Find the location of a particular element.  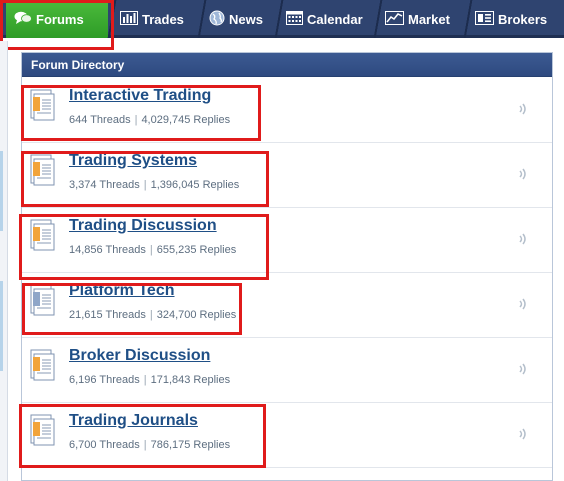

forum-title-link: Platform Tech is located at coordinates (122, 291).